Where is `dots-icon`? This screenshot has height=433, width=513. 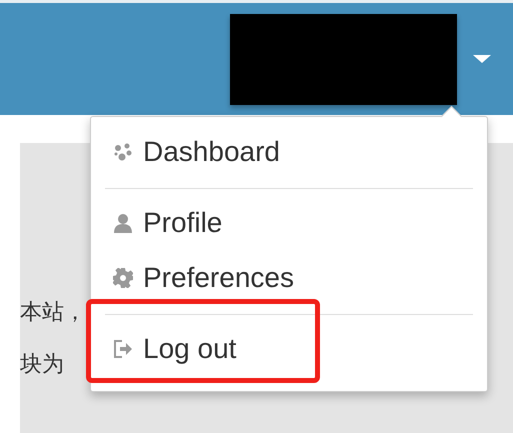
dots-icon is located at coordinates (123, 152).